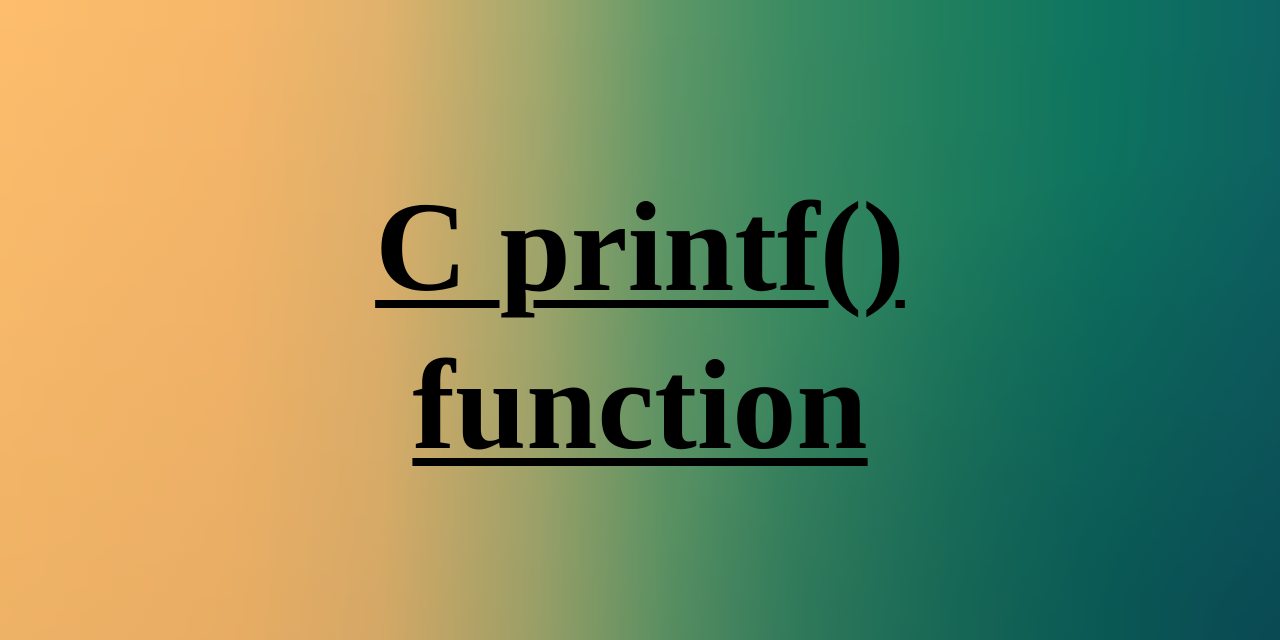 The image size is (1280, 640). I want to click on title-line-2: function, so click(640, 405).